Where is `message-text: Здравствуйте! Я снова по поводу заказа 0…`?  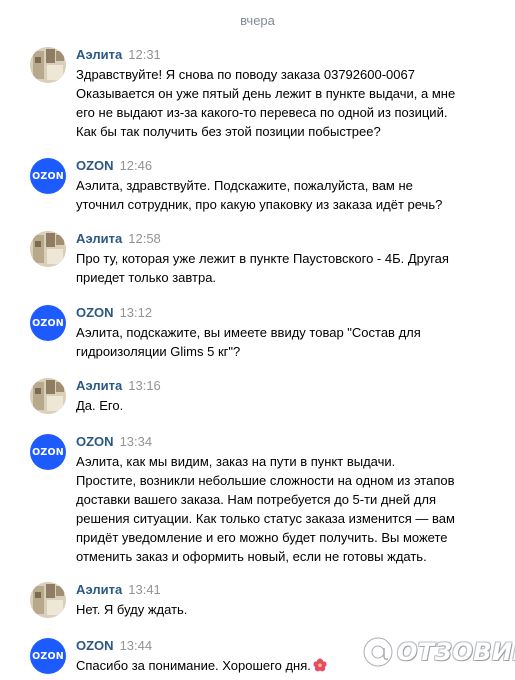
message-text: Здравствуйте! Я снова по поводу заказа 0… is located at coordinates (266, 103).